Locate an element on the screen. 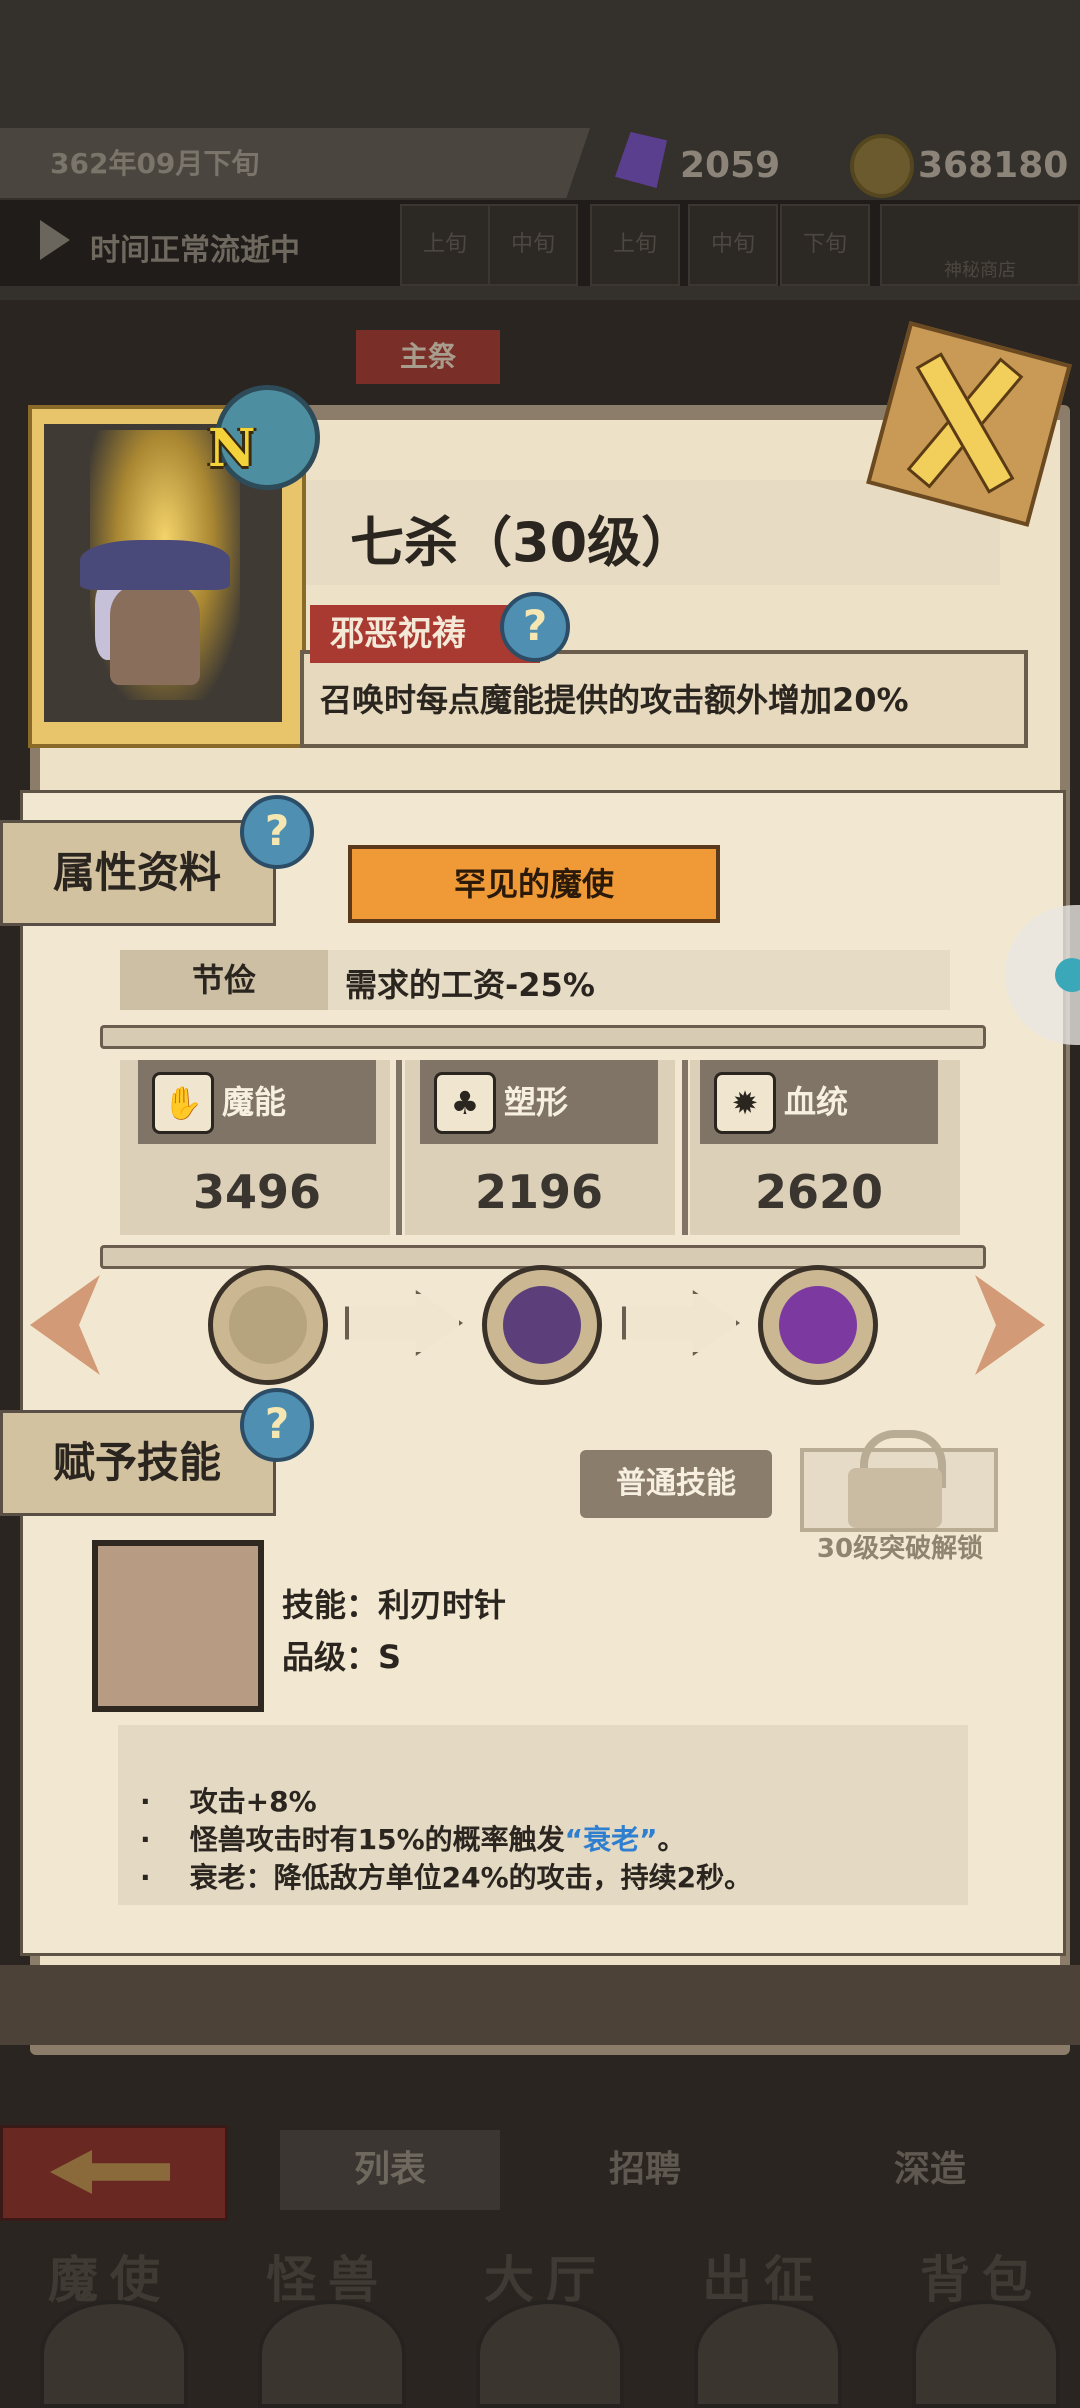  skill-grade: 品级：S is located at coordinates (342, 1657).